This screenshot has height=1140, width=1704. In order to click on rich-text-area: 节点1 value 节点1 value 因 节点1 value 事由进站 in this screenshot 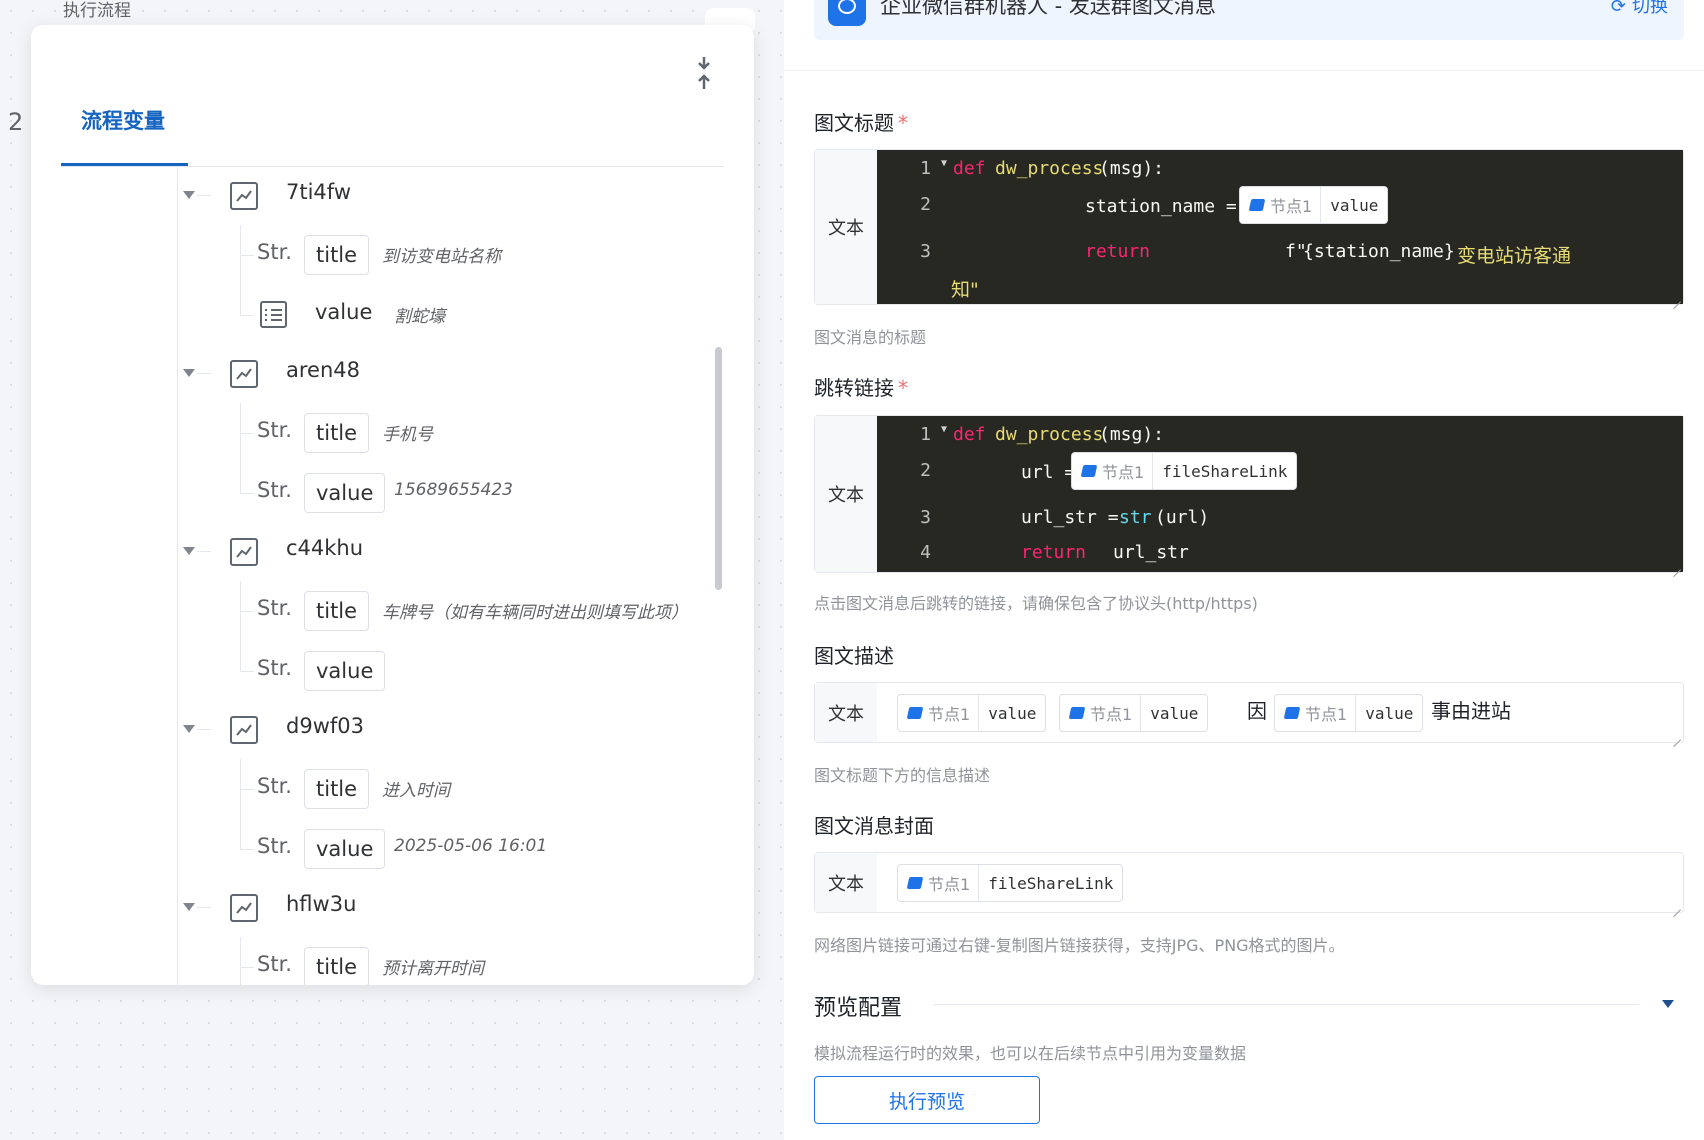, I will do `click(1280, 712)`.